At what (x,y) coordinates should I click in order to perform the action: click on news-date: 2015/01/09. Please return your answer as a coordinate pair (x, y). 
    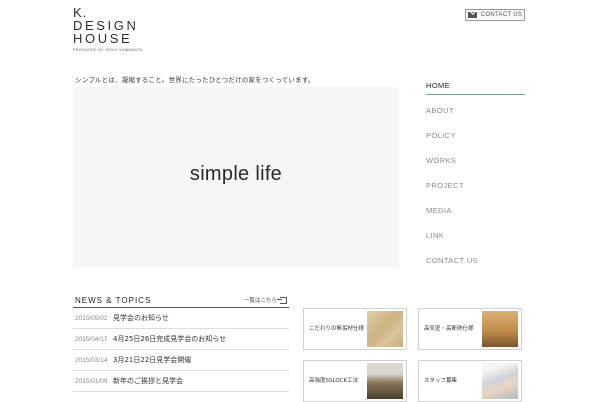
    Looking at the image, I should click on (91, 381).